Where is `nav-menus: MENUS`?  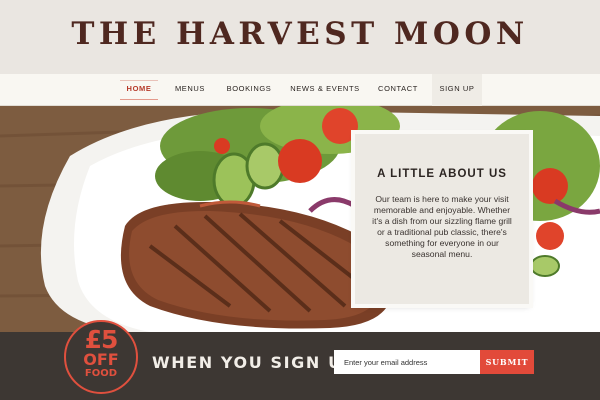
nav-menus: MENUS is located at coordinates (190, 90).